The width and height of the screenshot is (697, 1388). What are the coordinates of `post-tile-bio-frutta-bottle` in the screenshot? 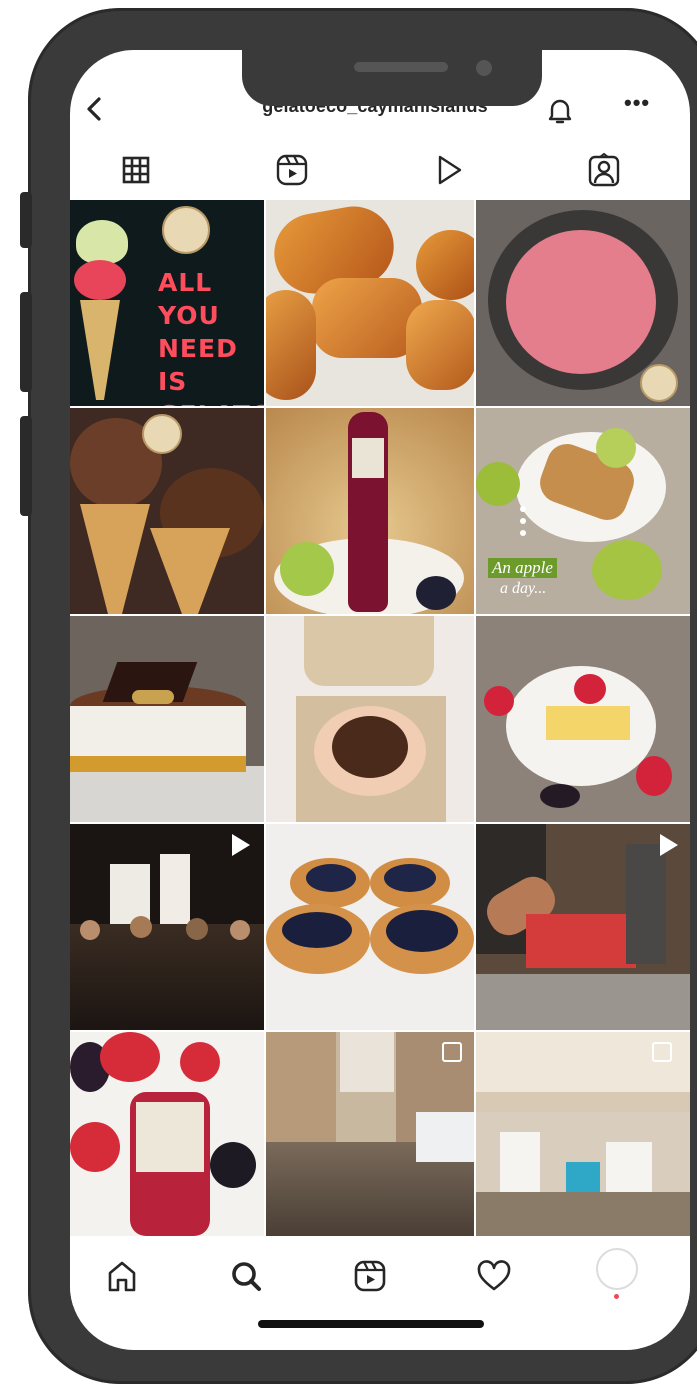 It's located at (370, 511).